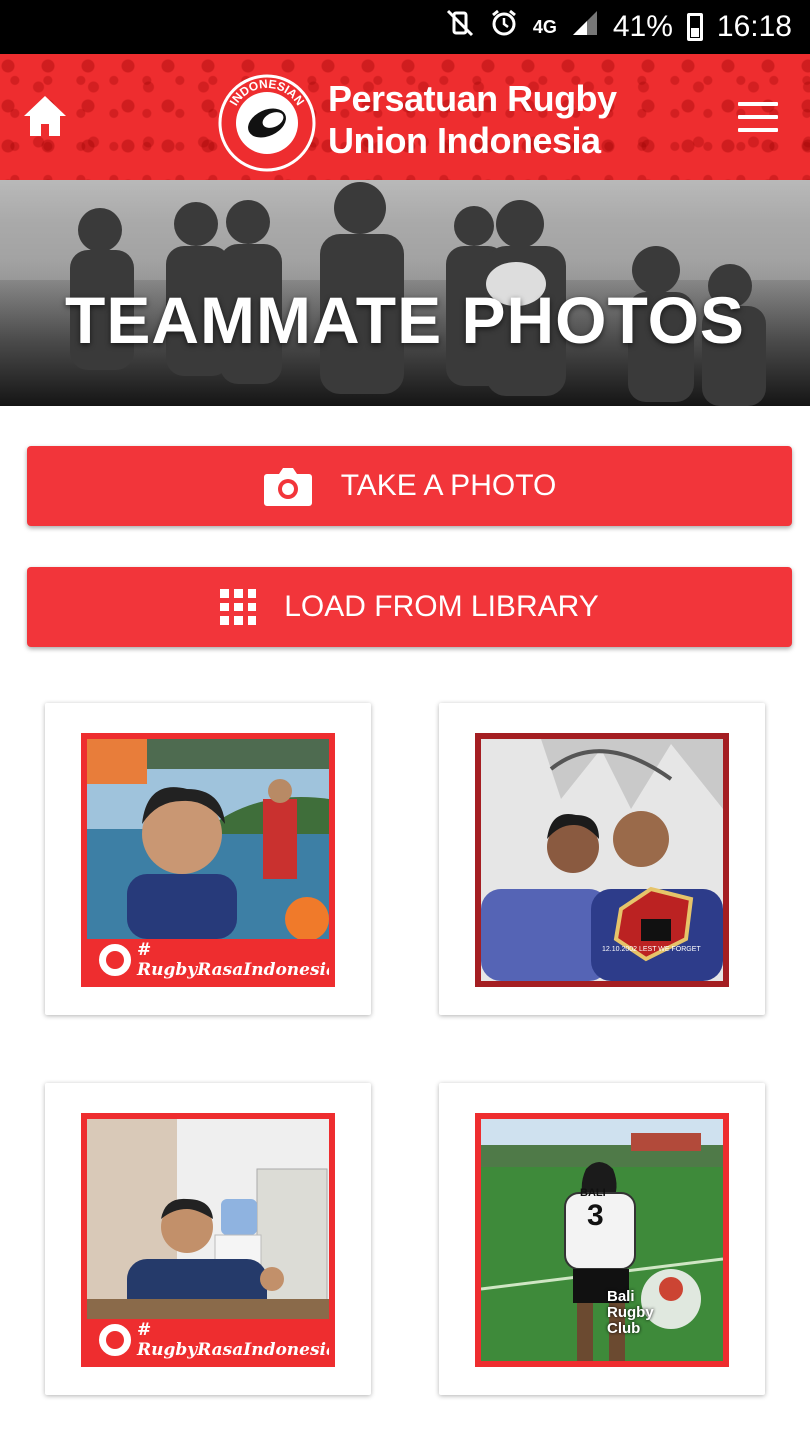 Image resolution: width=810 pixels, height=1440 pixels. I want to click on home-icon, so click(45, 116).